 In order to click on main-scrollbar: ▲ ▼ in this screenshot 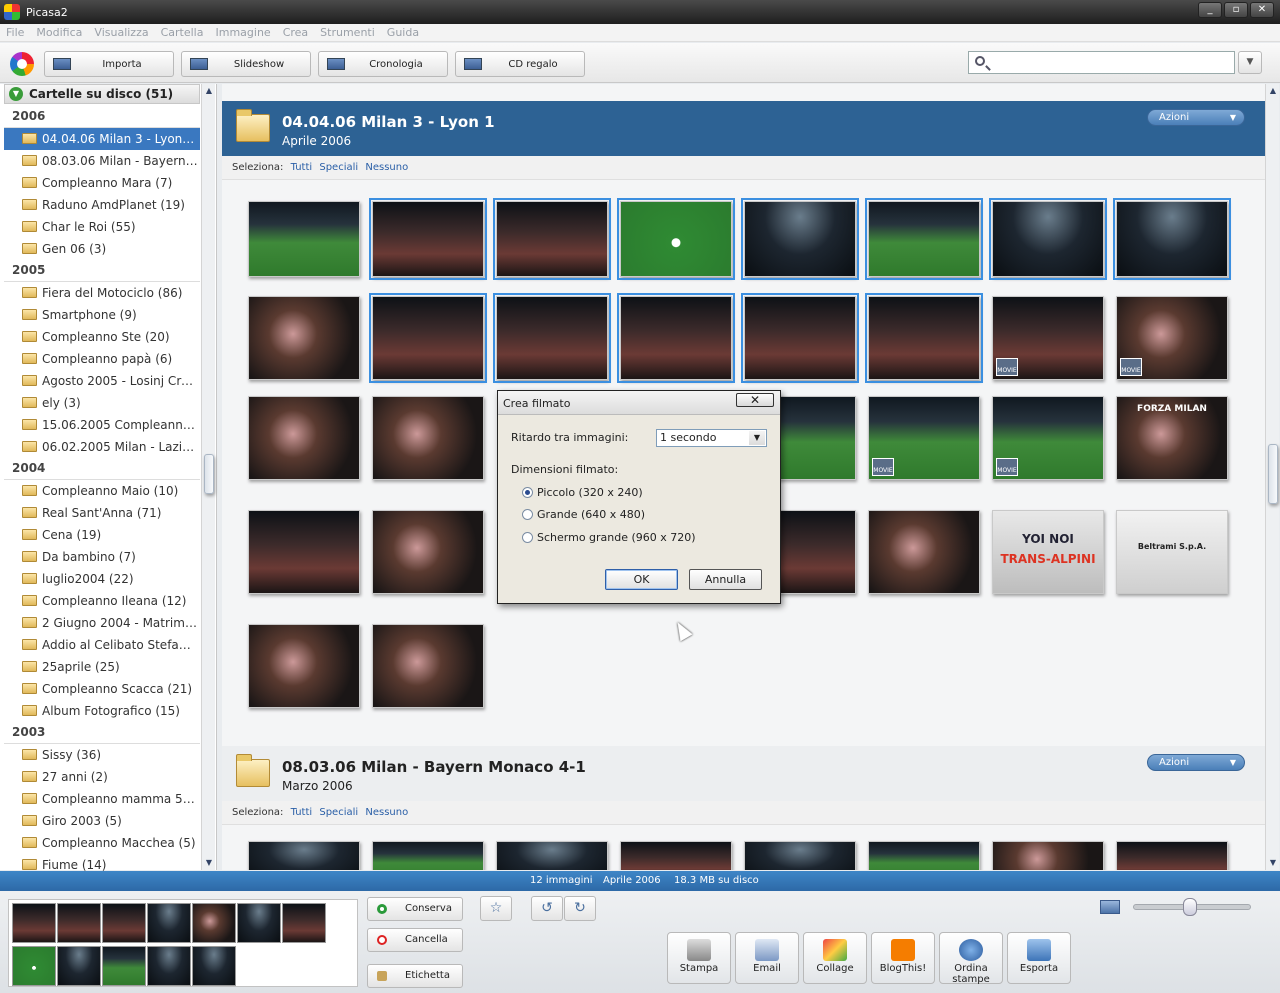, I will do `click(1272, 477)`.